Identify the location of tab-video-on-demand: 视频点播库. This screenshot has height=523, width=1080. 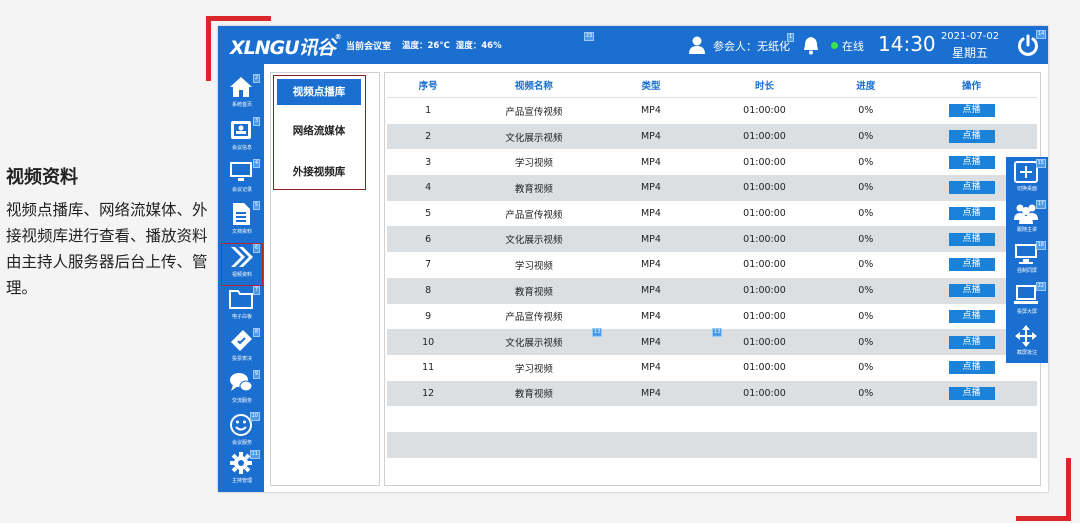
(319, 92).